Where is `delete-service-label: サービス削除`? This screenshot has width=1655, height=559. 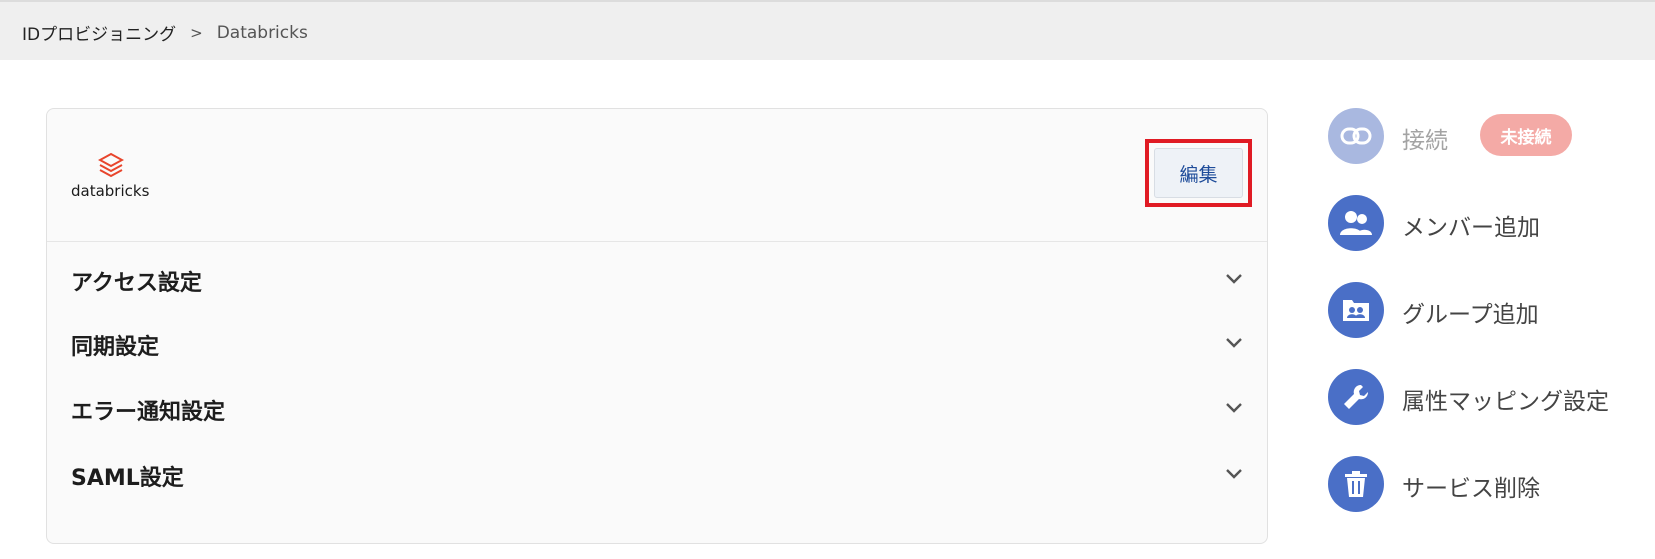 delete-service-label: サービス削除 is located at coordinates (1471, 489).